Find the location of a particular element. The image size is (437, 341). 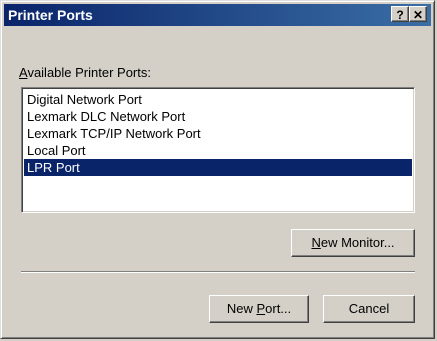

new-port-label-pre: New is located at coordinates (241, 308).